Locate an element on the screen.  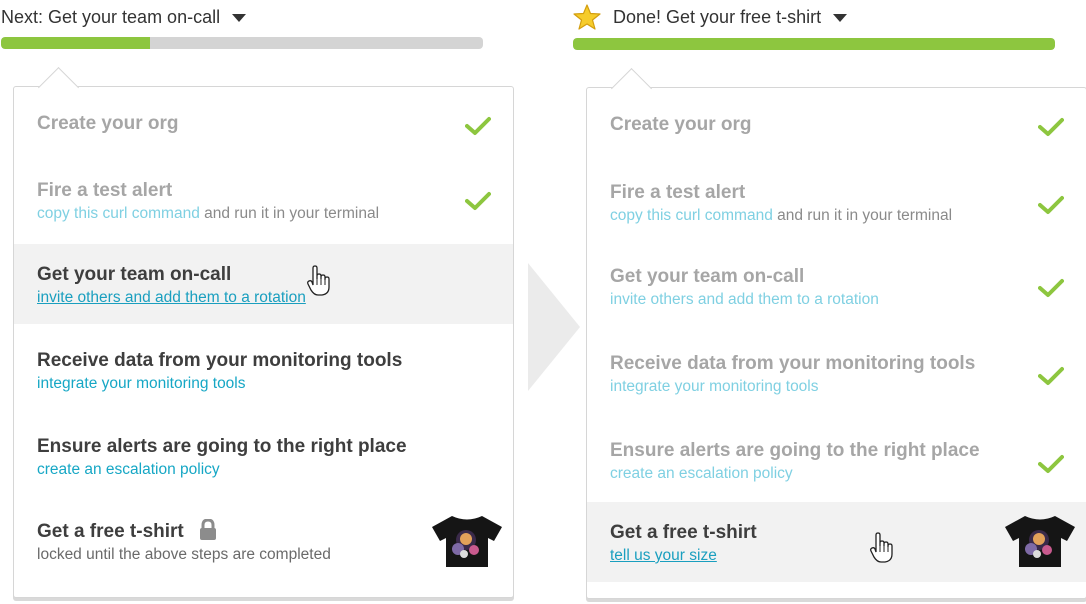
tell-us-size-link: tell us your size is located at coordinates (663, 555).